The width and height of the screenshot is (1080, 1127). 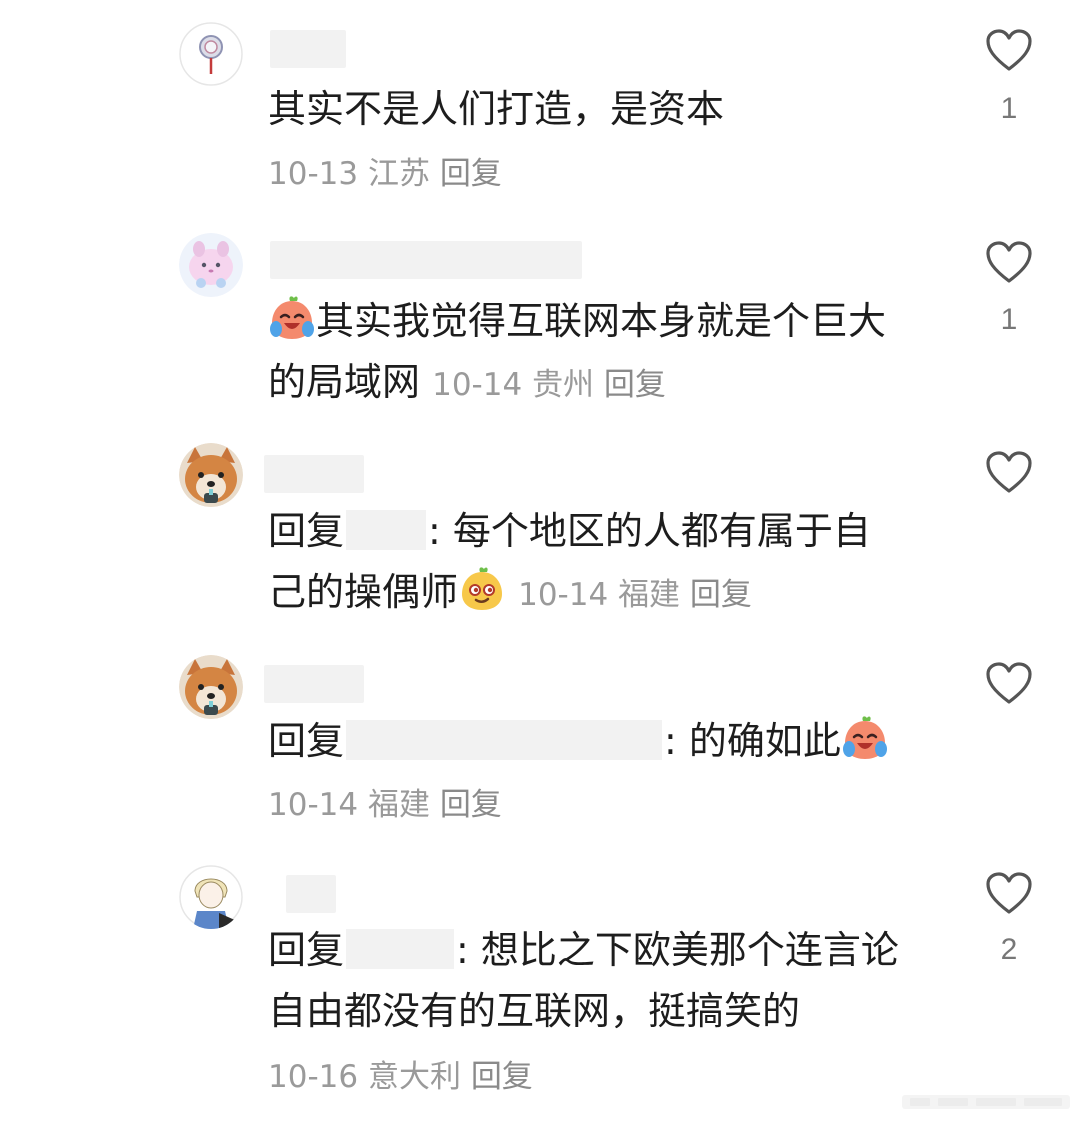 I want to click on comment-text: 其实不是人们打造，是资本, so click(x=496, y=109).